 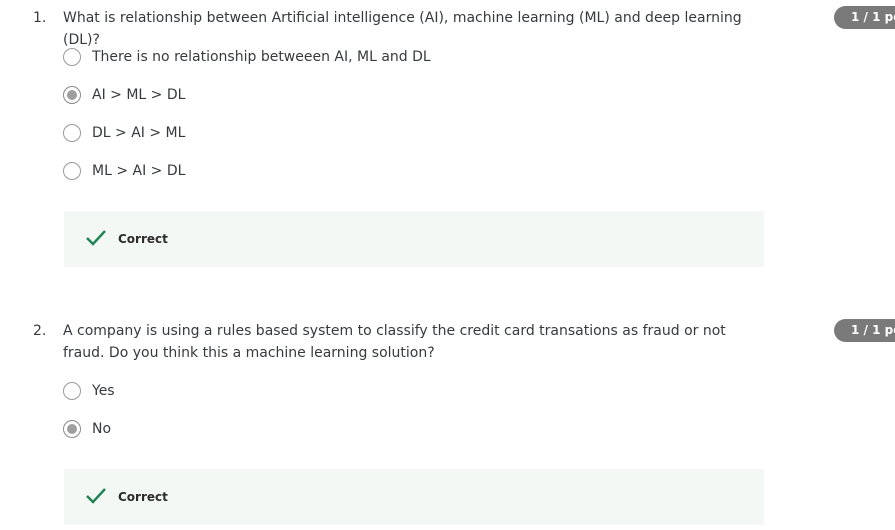 I want to click on question-number: 1., so click(x=40, y=18).